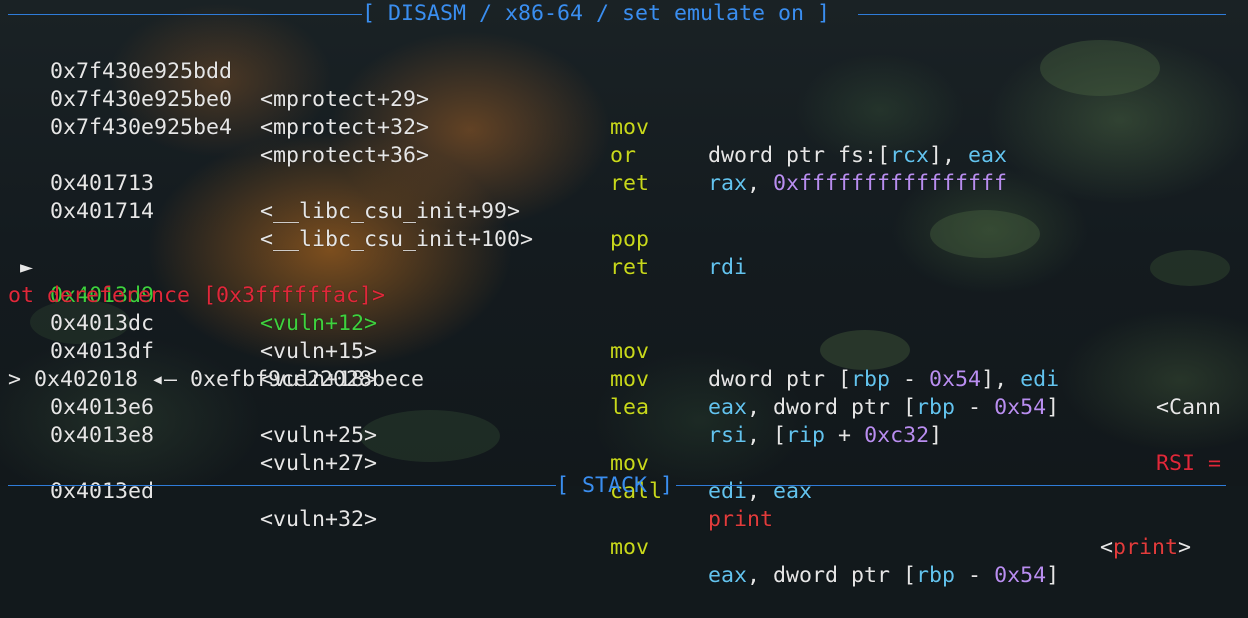  Describe the element at coordinates (1146, 547) in the screenshot. I see `call-target-annotation: <print>` at that location.